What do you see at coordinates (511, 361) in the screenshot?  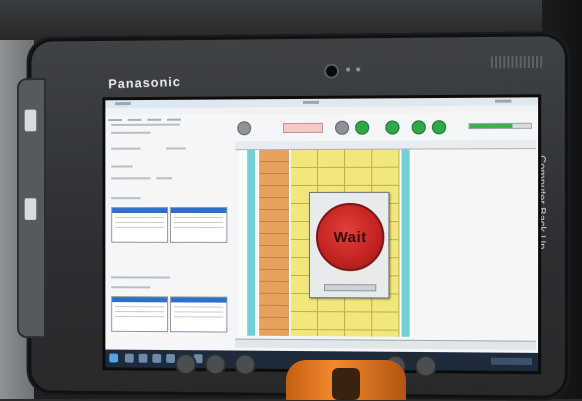 I see `system-tray` at bounding box center [511, 361].